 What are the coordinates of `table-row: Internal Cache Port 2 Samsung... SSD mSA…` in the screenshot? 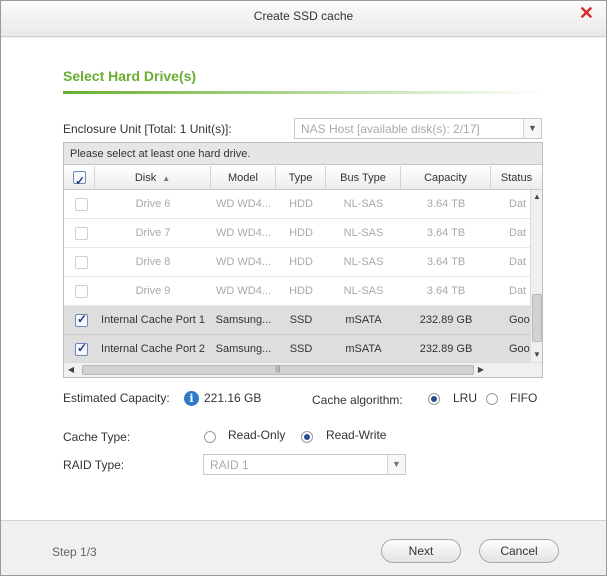 It's located at (297, 348).